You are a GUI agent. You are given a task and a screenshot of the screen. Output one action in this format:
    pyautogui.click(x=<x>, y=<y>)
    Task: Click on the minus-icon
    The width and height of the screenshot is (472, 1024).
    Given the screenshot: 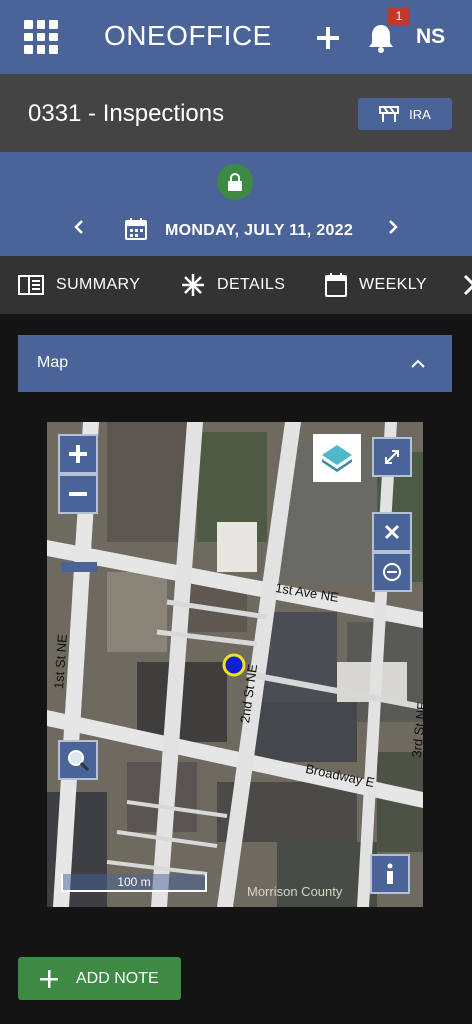 What is the action you would take?
    pyautogui.click(x=78, y=494)
    